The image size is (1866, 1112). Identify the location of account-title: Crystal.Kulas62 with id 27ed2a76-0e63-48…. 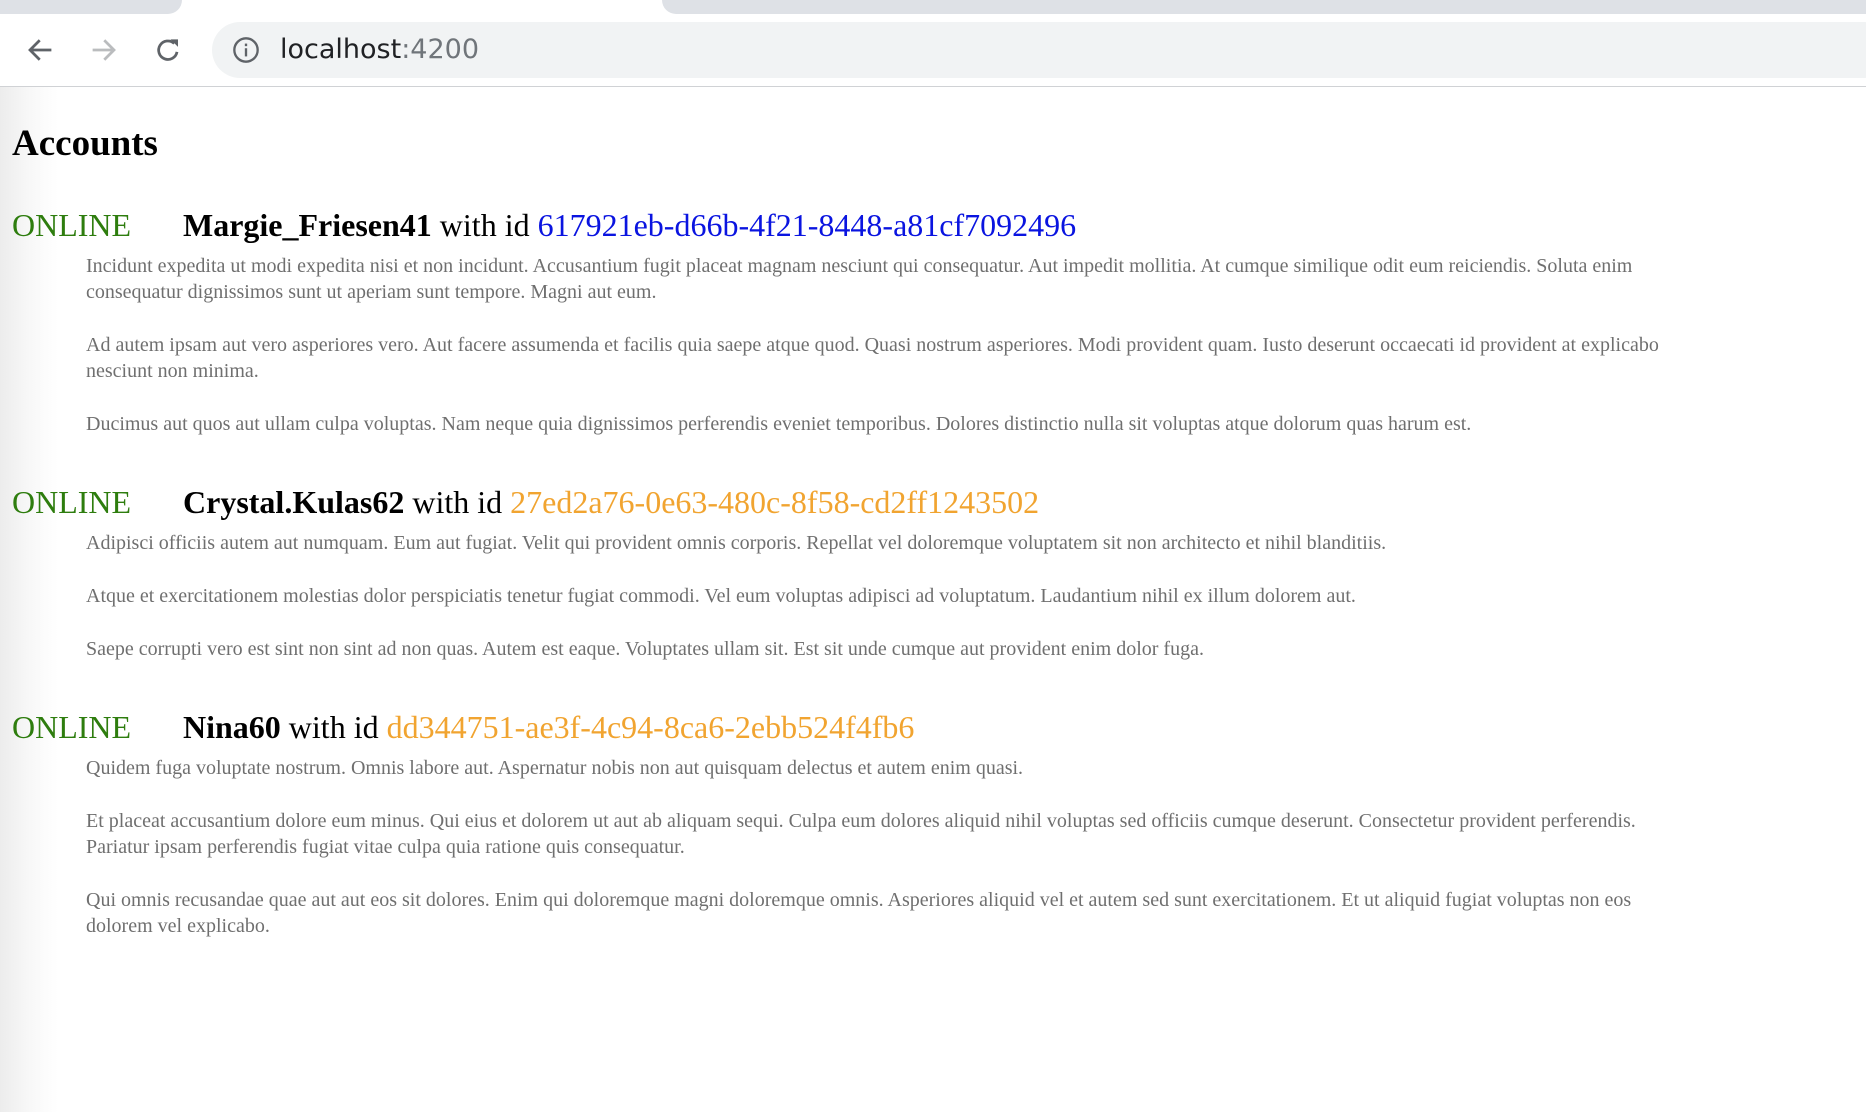
(611, 502).